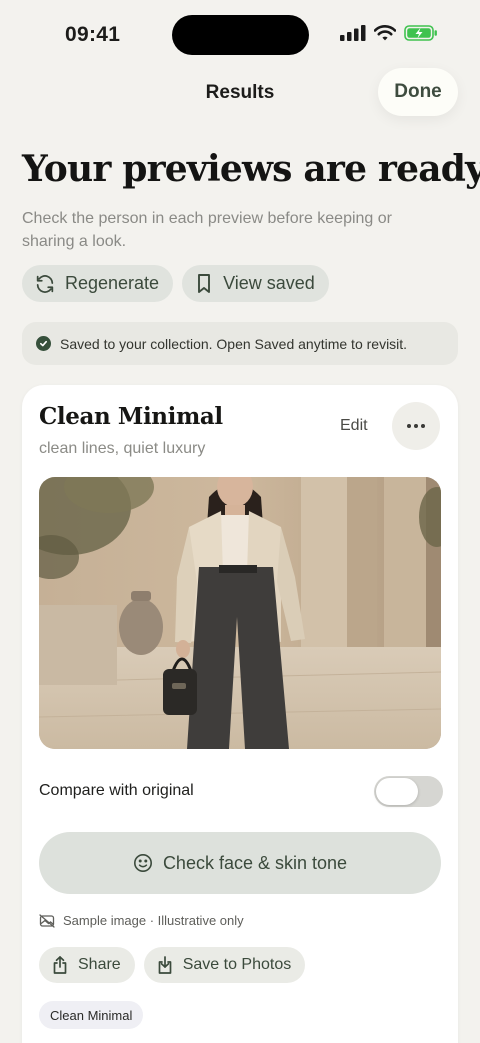 This screenshot has height=1043, width=480. I want to click on view-saved-button: View saved, so click(255, 283).